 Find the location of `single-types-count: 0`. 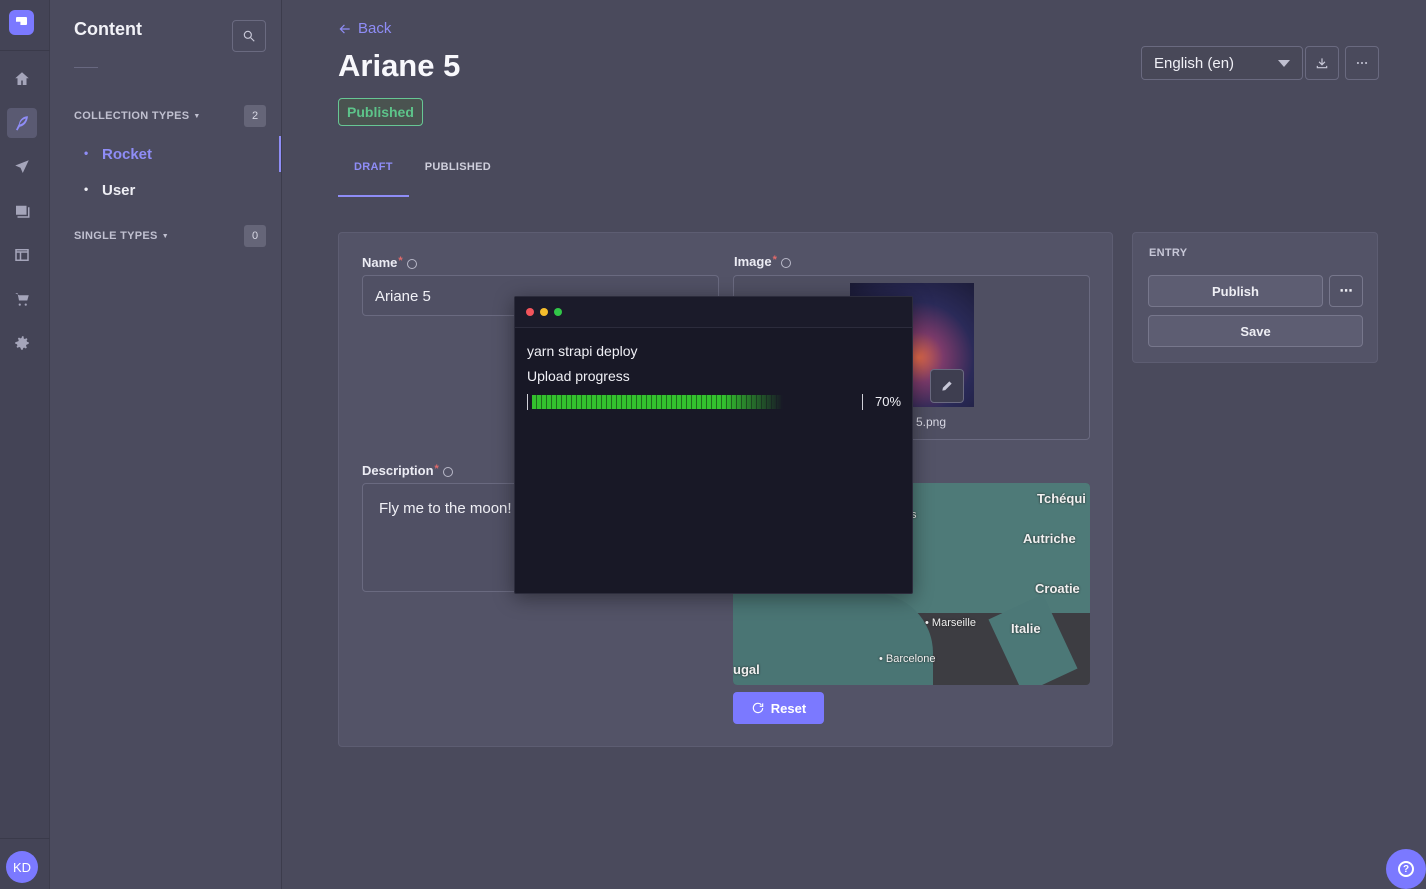

single-types-count: 0 is located at coordinates (255, 236).